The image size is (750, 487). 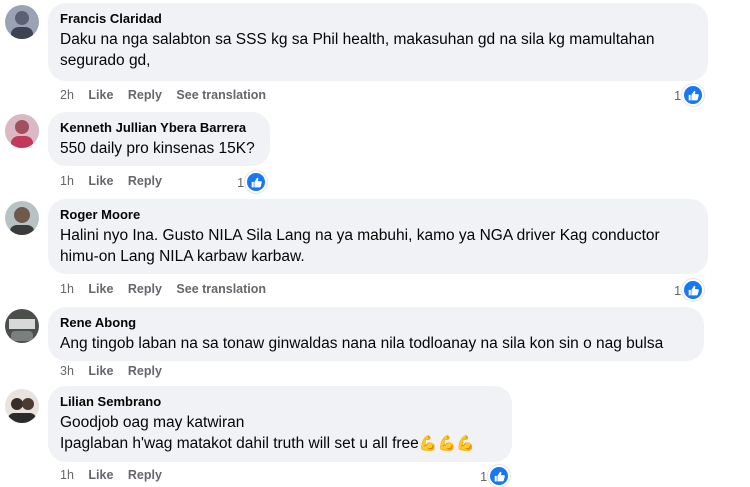 What do you see at coordinates (378, 19) in the screenshot?
I see `comment-author: Francis Claridad` at bounding box center [378, 19].